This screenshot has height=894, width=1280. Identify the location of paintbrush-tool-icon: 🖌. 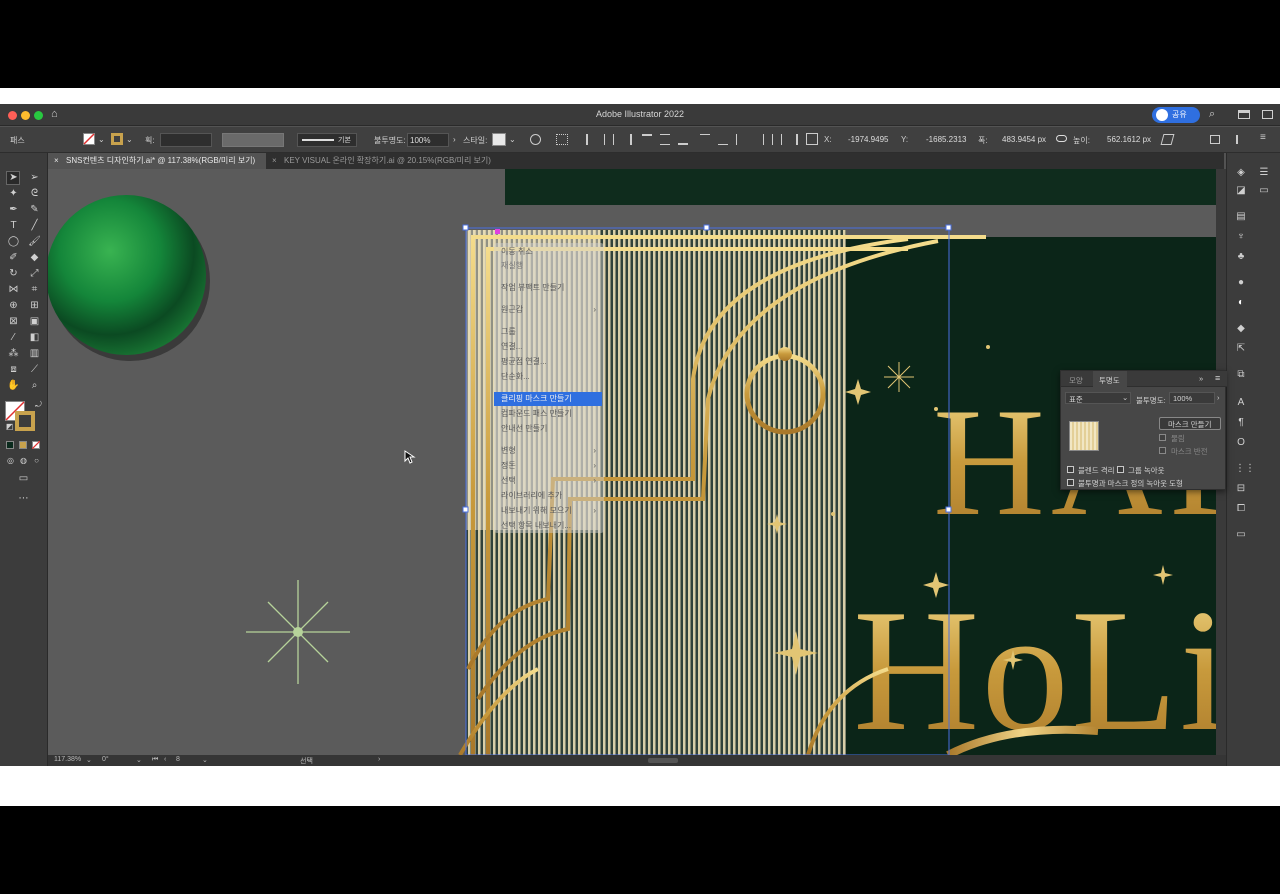
(34, 241).